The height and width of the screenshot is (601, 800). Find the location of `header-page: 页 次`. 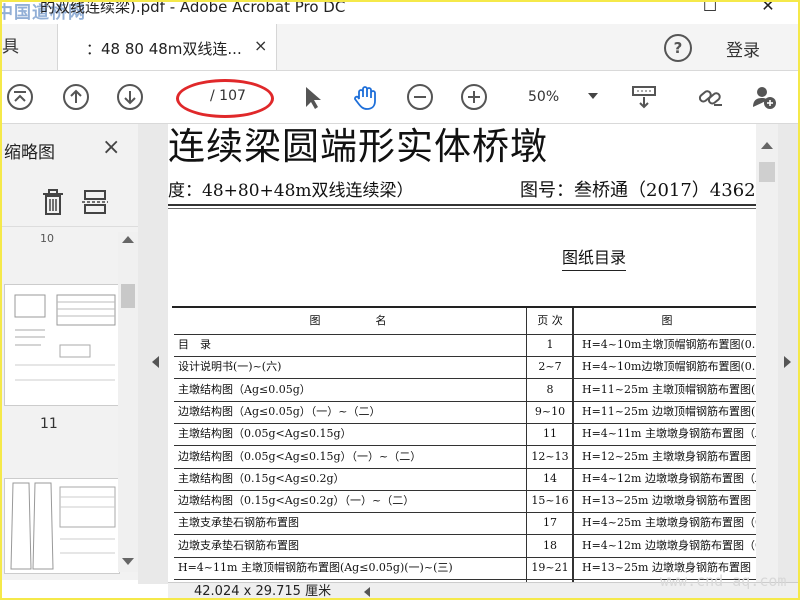

header-page: 页 次 is located at coordinates (550, 320).